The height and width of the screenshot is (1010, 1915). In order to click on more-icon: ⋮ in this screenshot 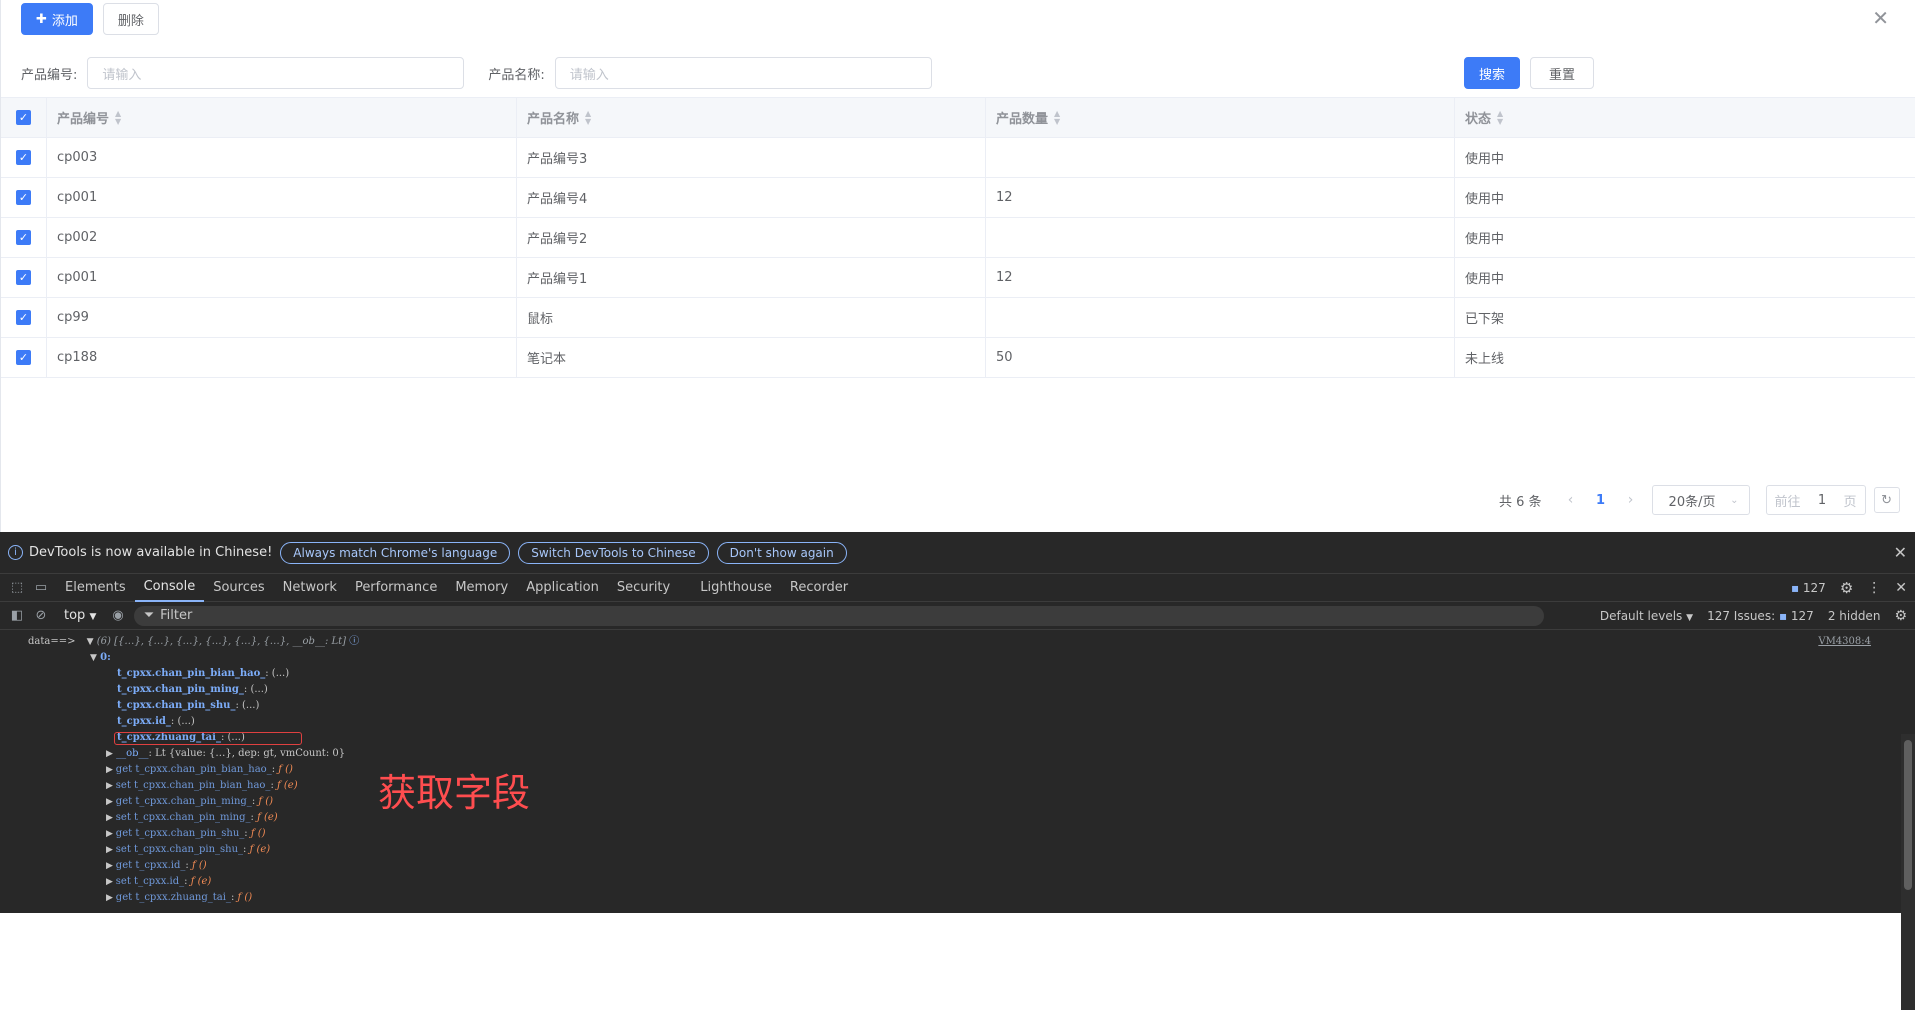, I will do `click(1874, 588)`.